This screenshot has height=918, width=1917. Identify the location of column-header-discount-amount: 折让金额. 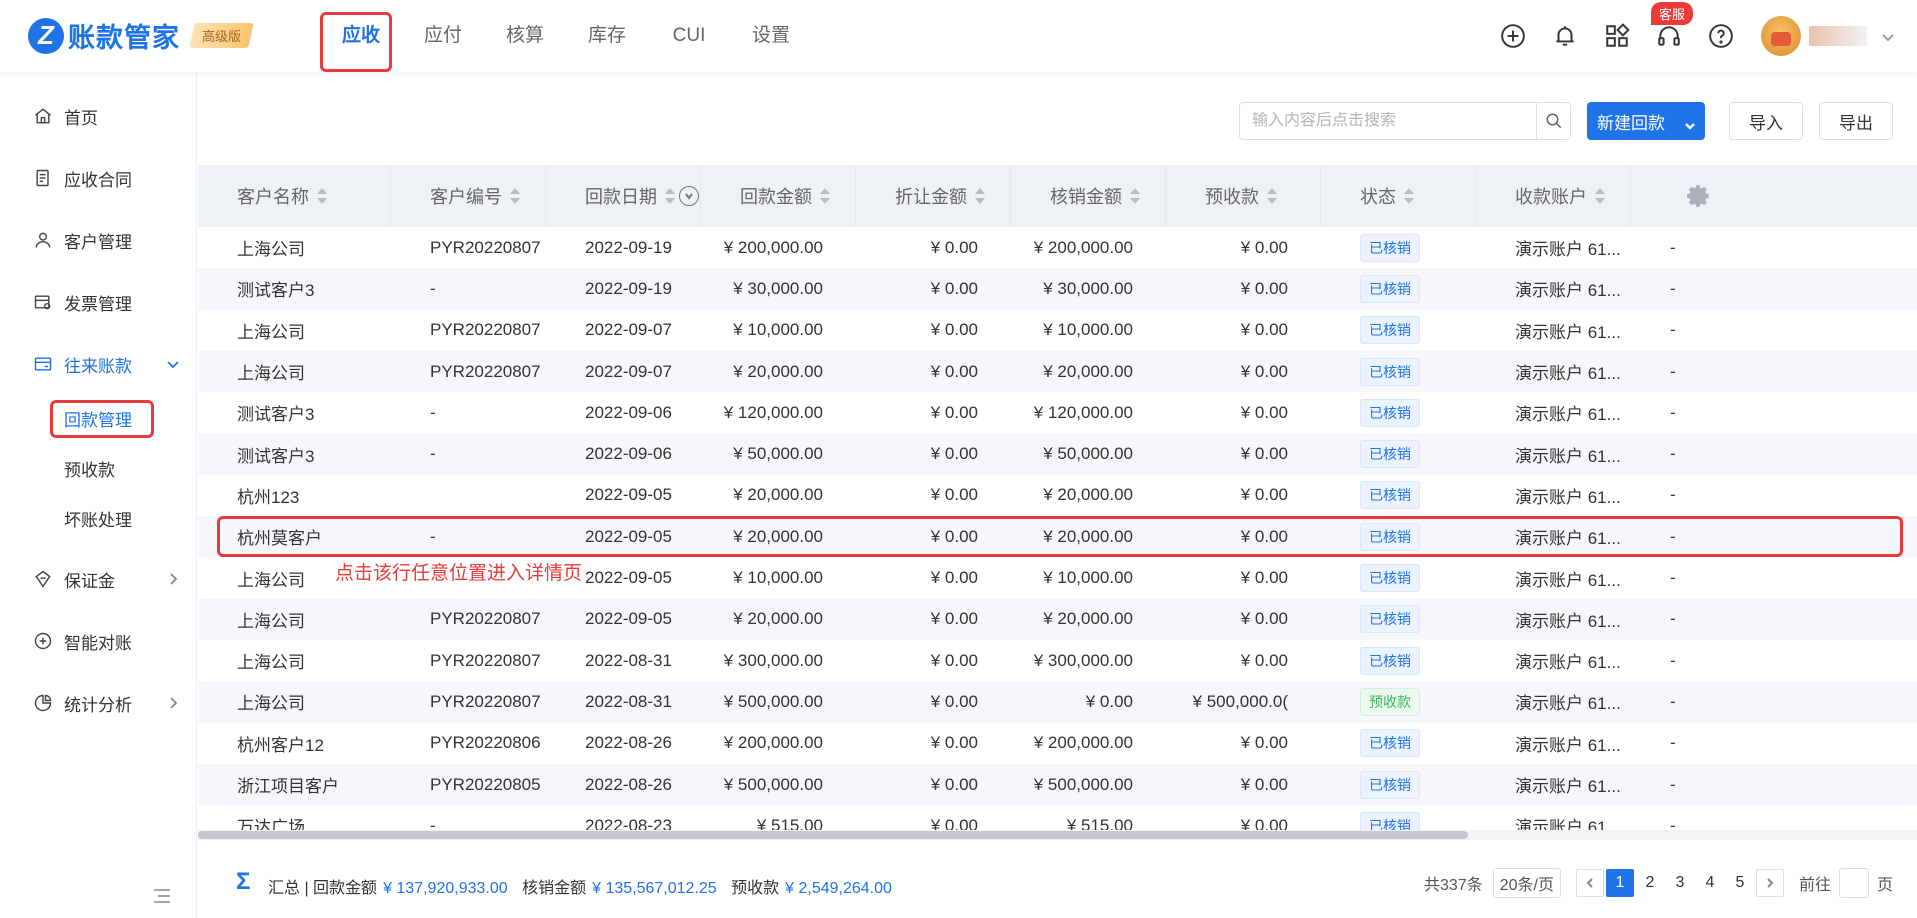
(933, 196).